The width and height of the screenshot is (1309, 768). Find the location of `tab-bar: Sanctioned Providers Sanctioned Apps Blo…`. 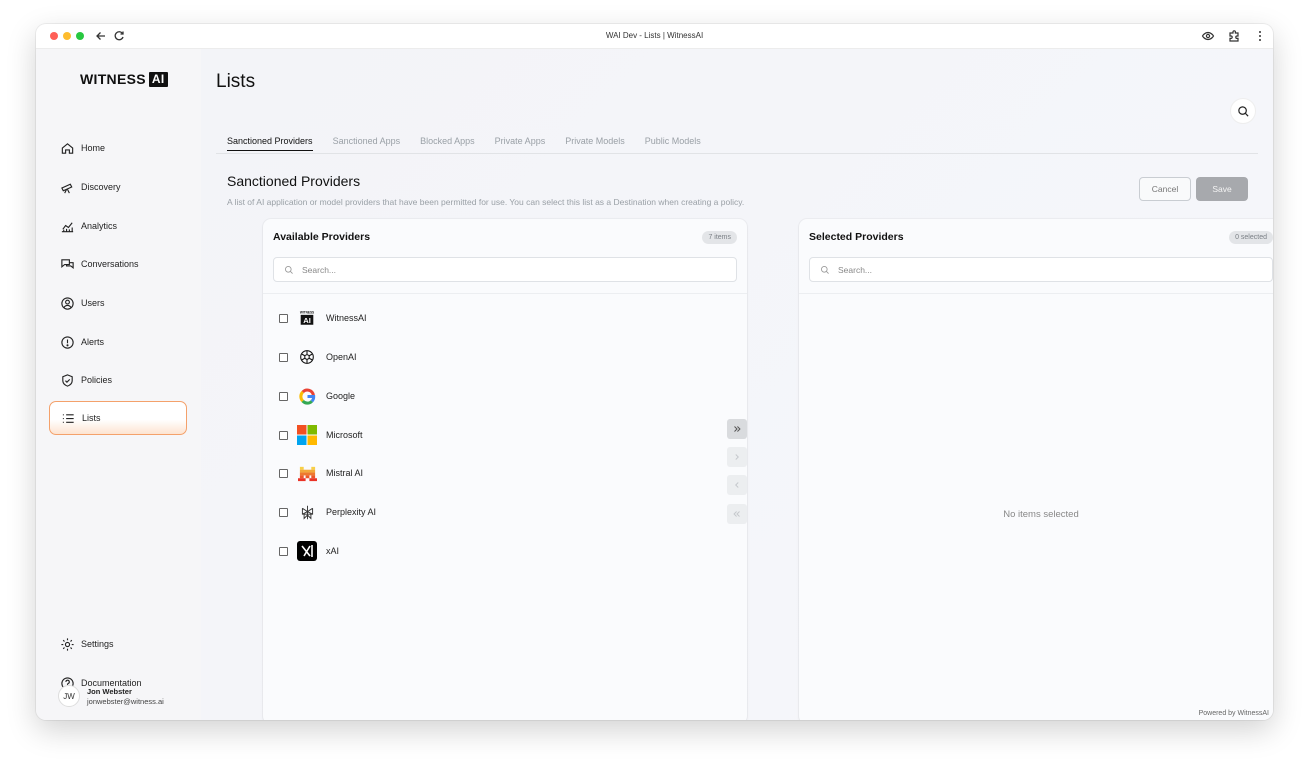

tab-bar: Sanctioned Providers Sanctioned Apps Blo… is located at coordinates (464, 143).